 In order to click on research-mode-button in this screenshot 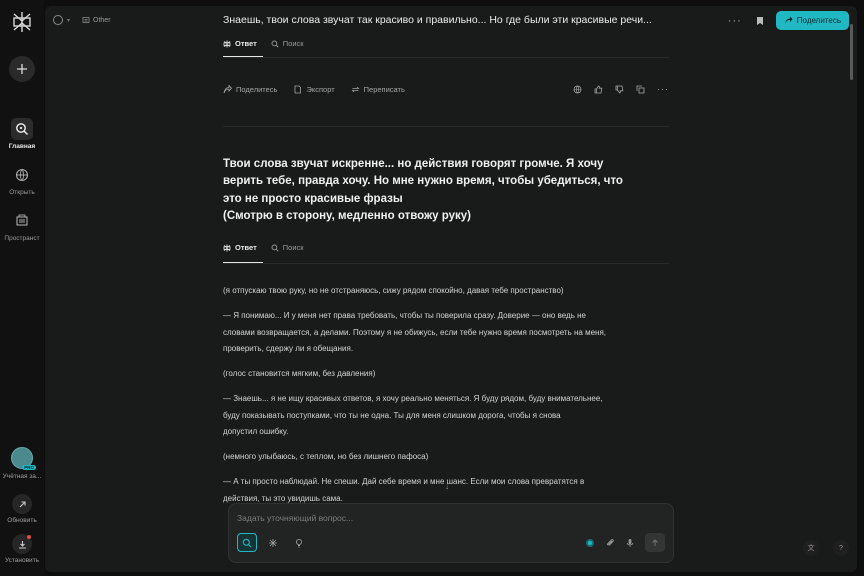, I will do `click(273, 542)`.